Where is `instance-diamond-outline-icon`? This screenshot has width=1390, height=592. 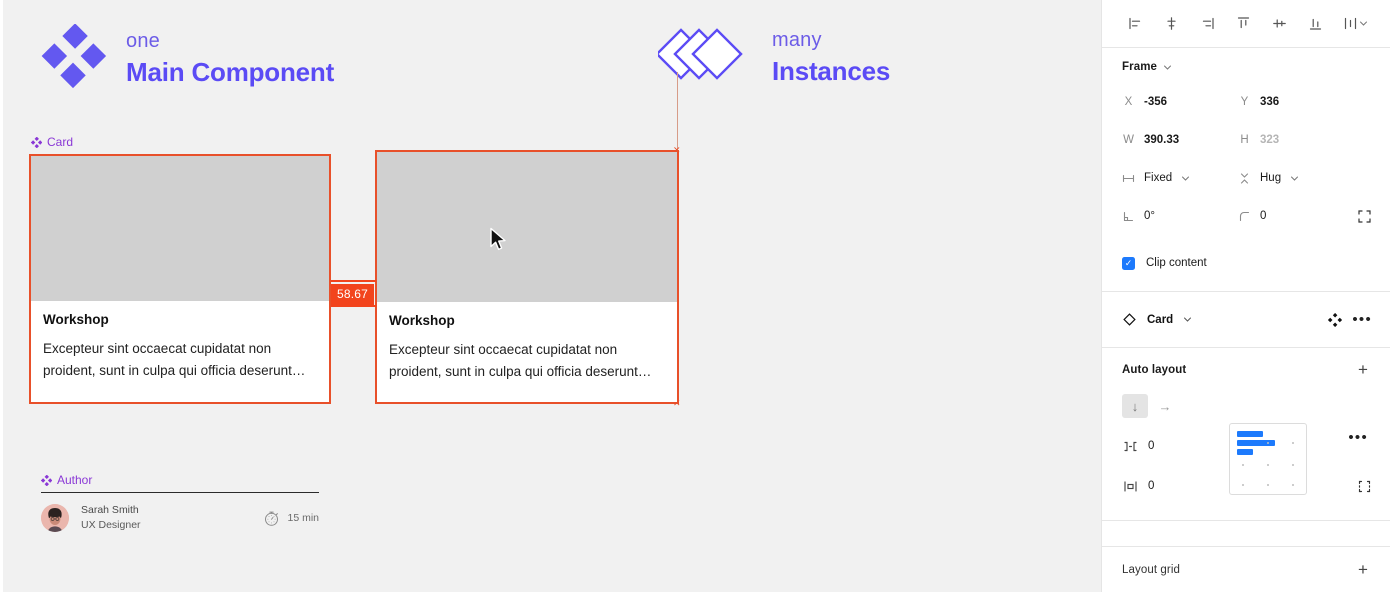
instance-diamond-outline-icon is located at coordinates (1129, 319).